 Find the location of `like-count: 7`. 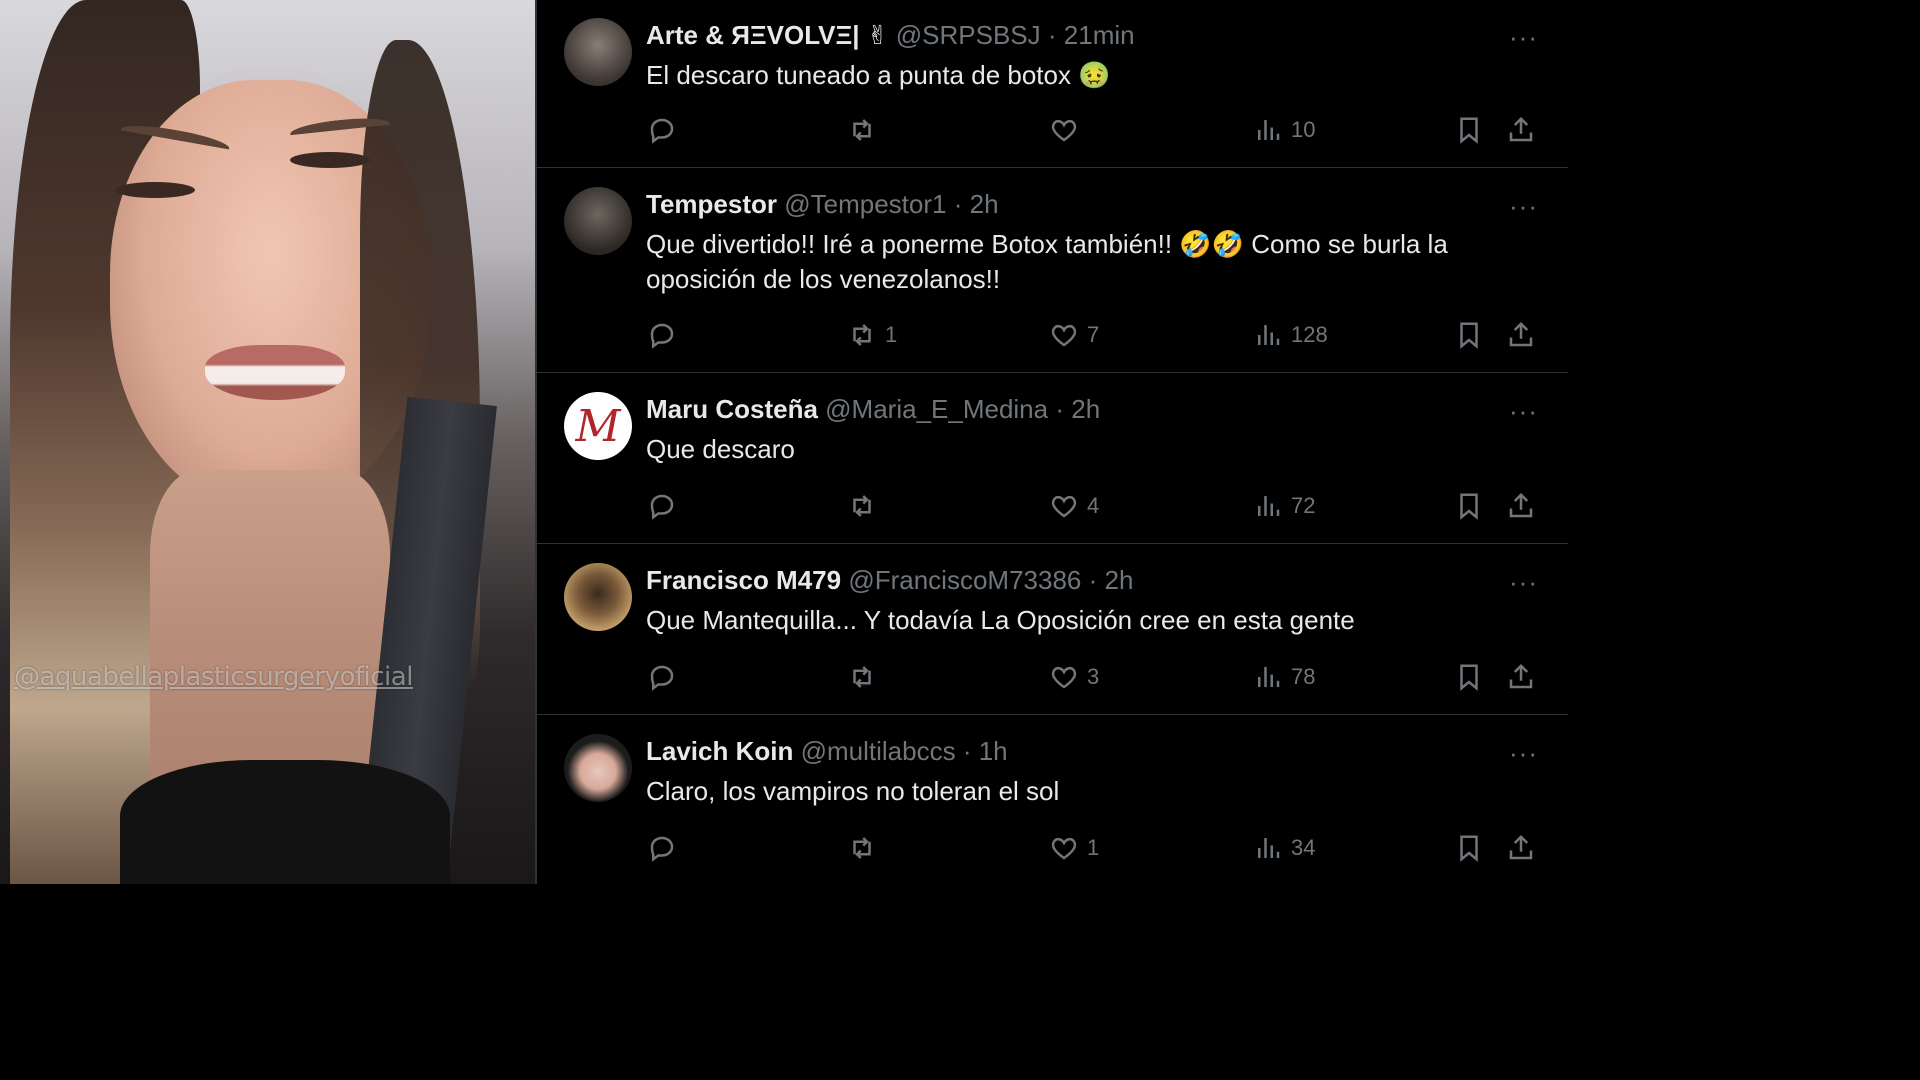

like-count: 7 is located at coordinates (1093, 334).